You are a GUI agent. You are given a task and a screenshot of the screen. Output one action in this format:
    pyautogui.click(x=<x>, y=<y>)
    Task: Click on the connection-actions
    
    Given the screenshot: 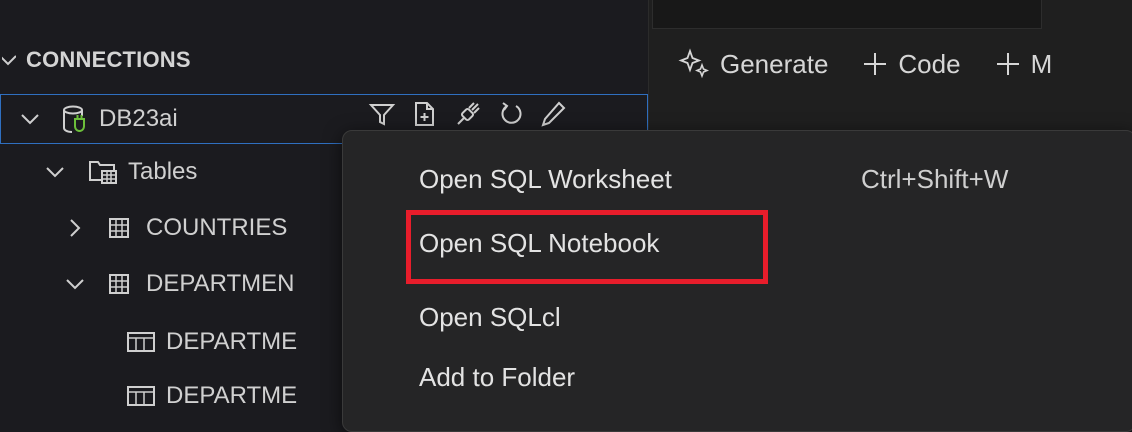 What is the action you would take?
    pyautogui.click(x=467, y=114)
    